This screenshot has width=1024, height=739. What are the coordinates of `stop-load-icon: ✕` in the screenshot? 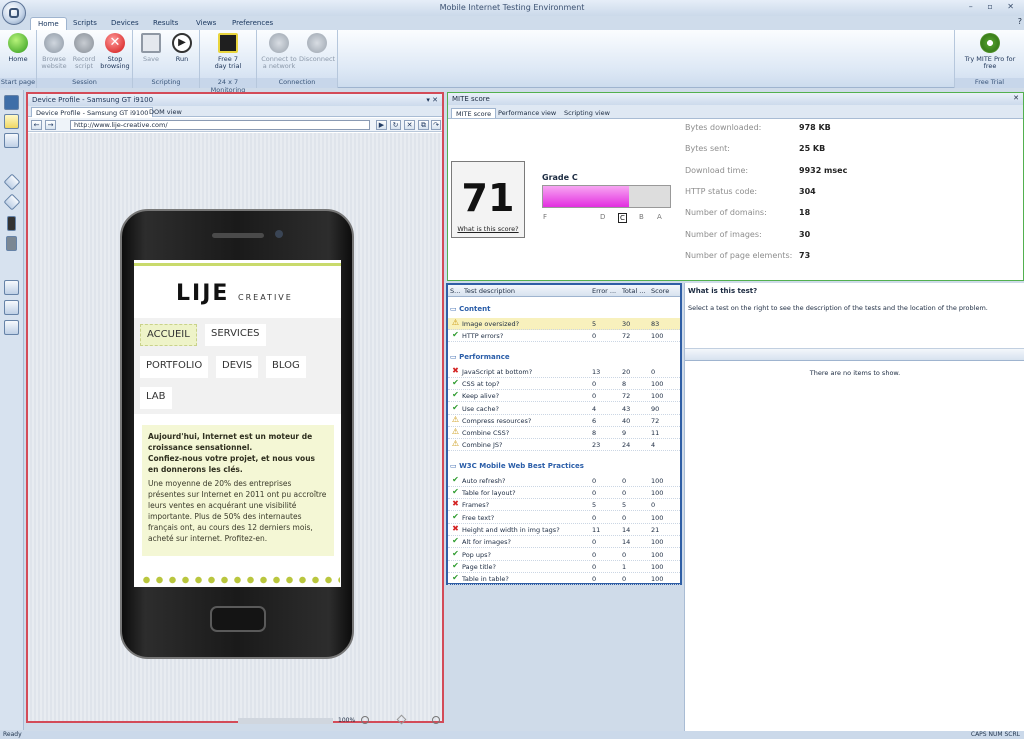 It's located at (409, 125).